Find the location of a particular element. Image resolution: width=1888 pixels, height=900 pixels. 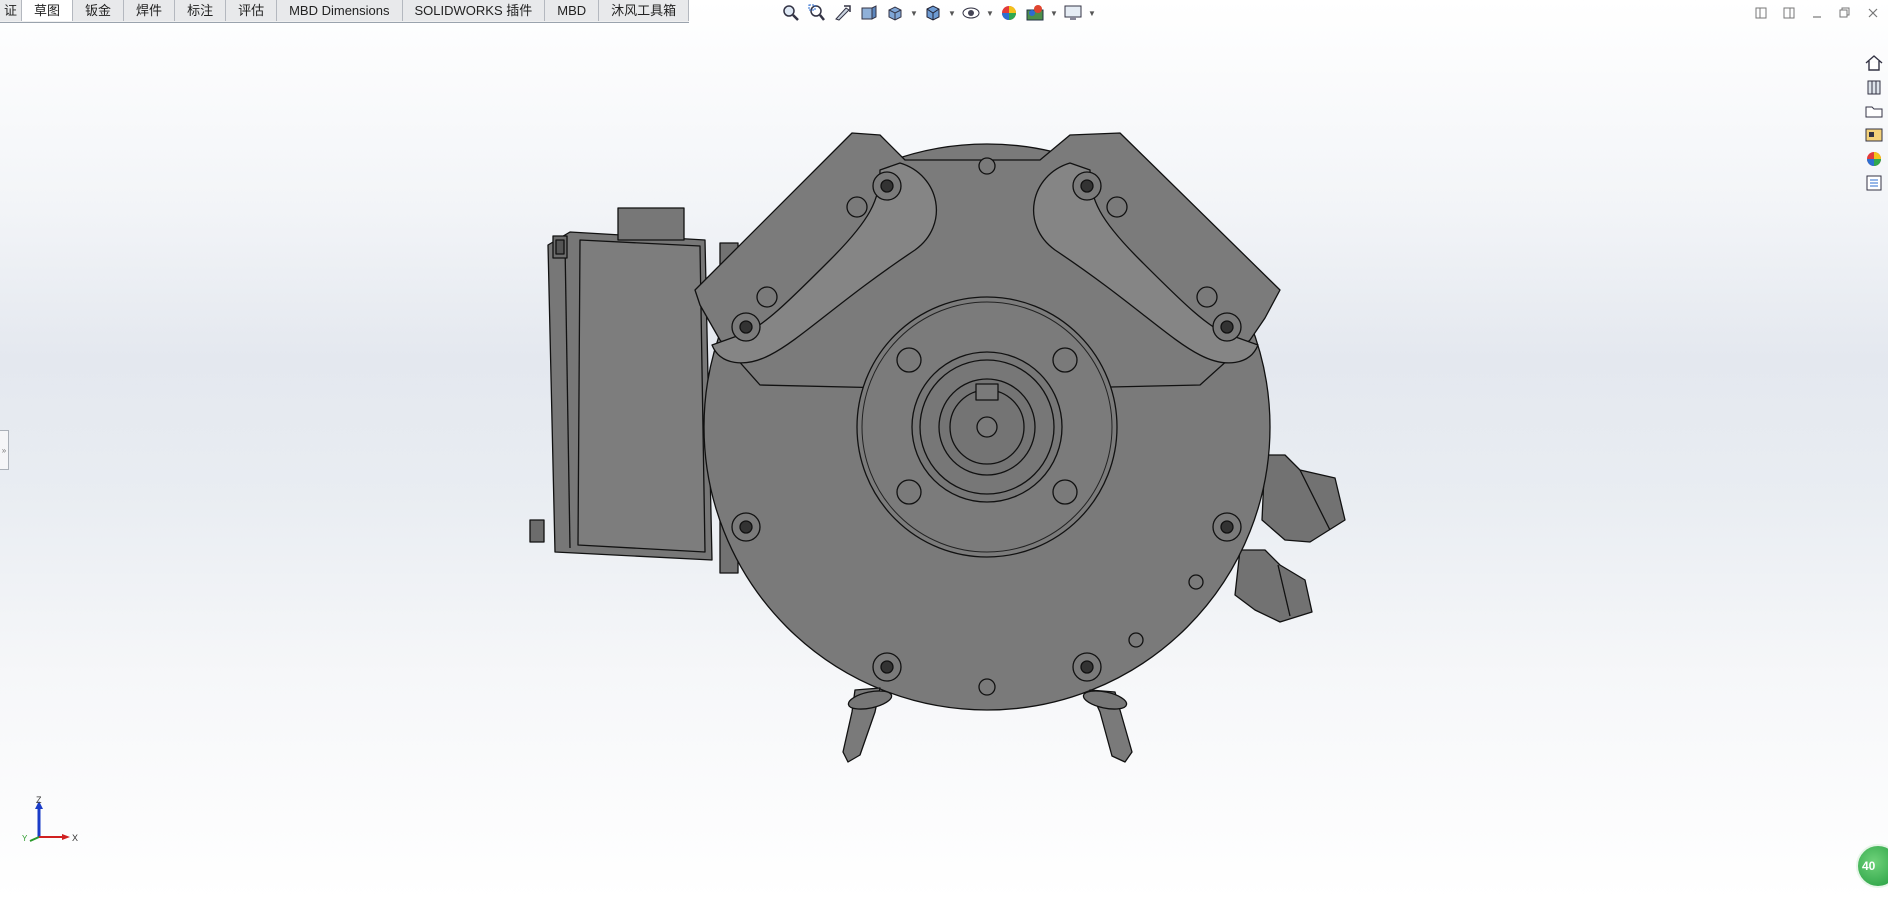

reference-triad: Z X Y is located at coordinates (50, 819).